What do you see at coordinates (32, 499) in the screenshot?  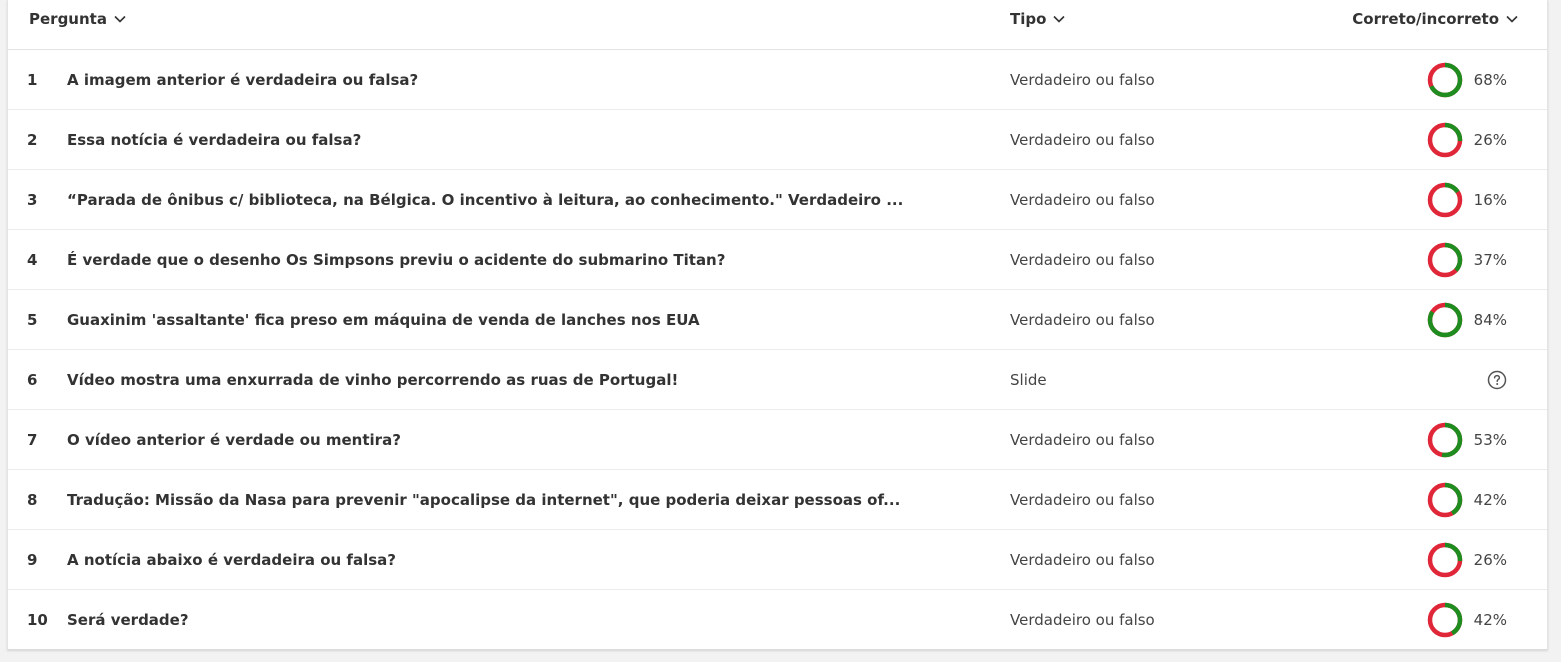 I see `question-number: 8` at bounding box center [32, 499].